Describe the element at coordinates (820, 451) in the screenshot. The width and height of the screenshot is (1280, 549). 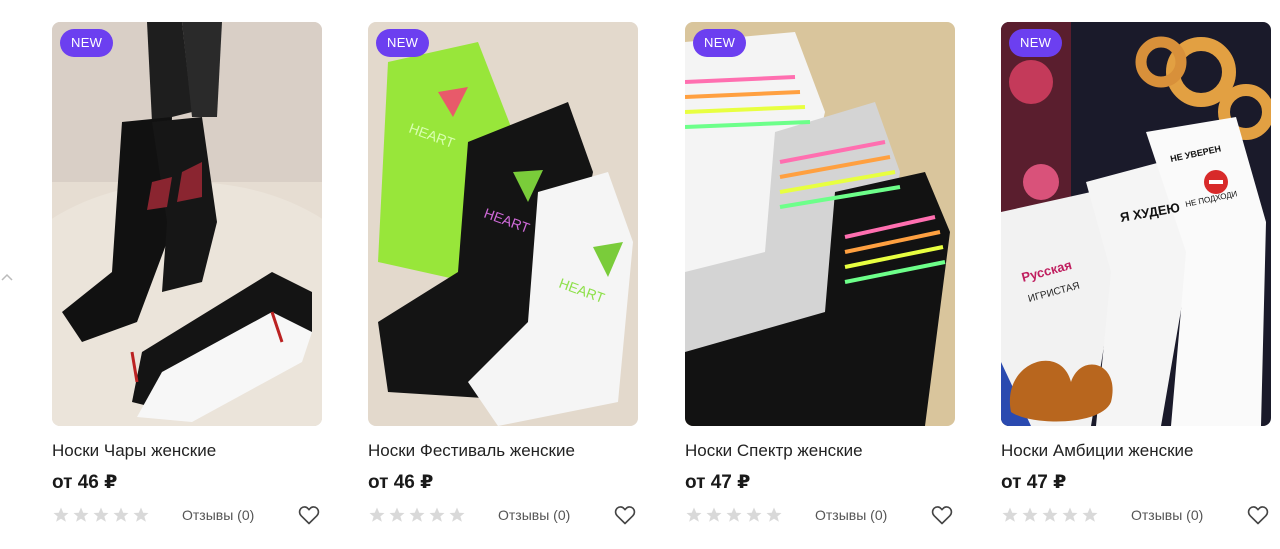
I see `product-title: Носки Спектр женские` at that location.